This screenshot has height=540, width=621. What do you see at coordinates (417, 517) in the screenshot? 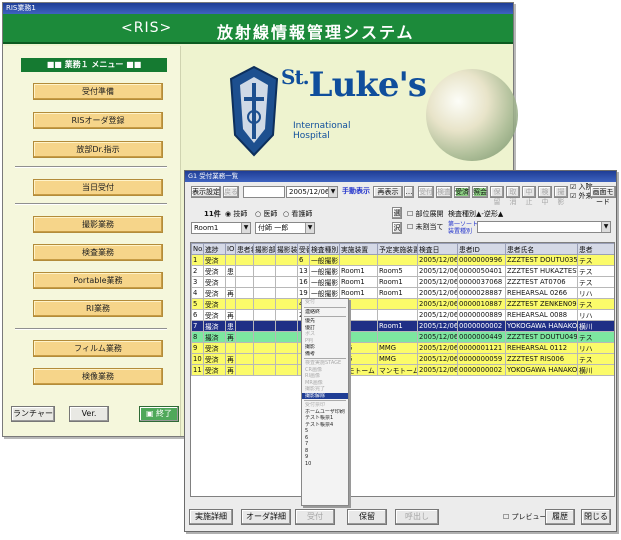
I see `recall-button: 呼出し` at bounding box center [417, 517].